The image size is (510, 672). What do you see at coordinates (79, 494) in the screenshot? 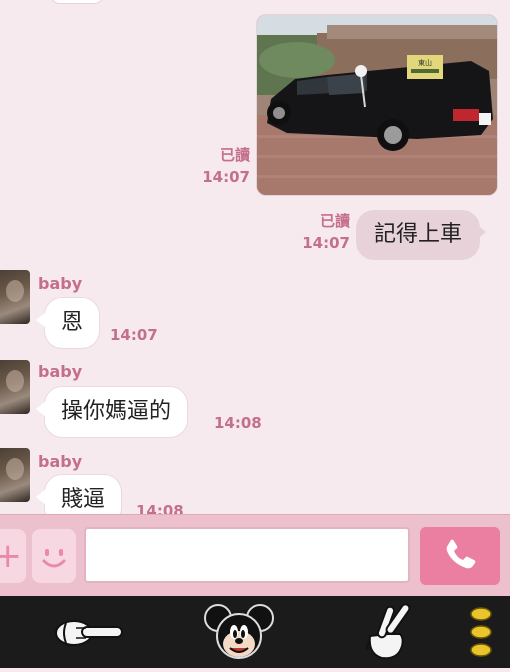
I see `incoming-message-bubble: 賤逼` at bounding box center [79, 494].